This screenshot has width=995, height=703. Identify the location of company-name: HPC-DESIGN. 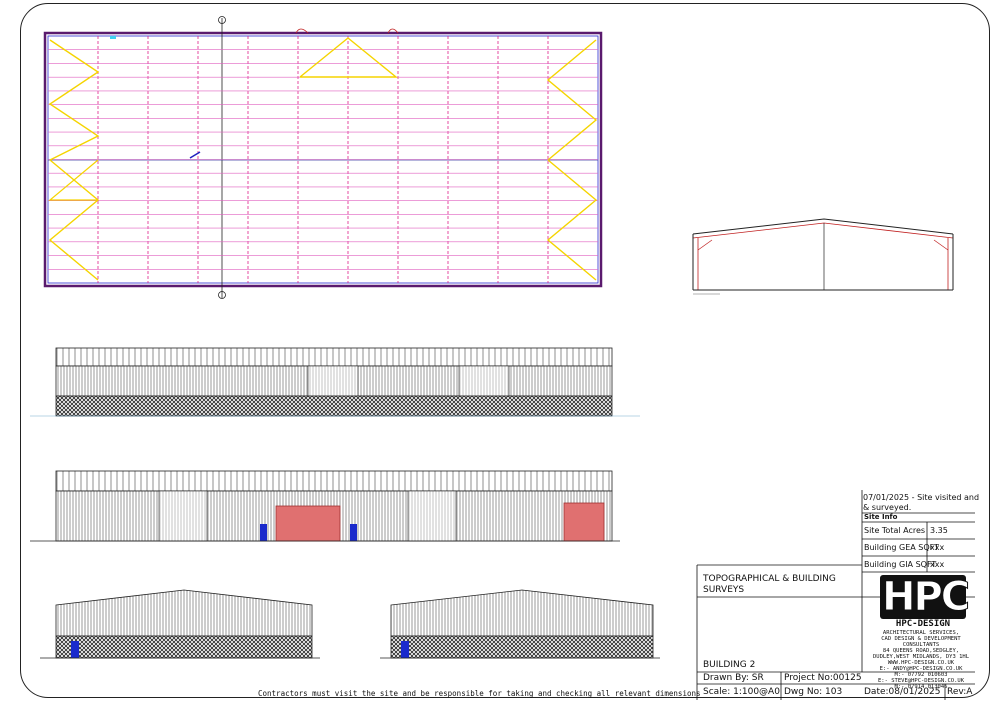
(923, 624).